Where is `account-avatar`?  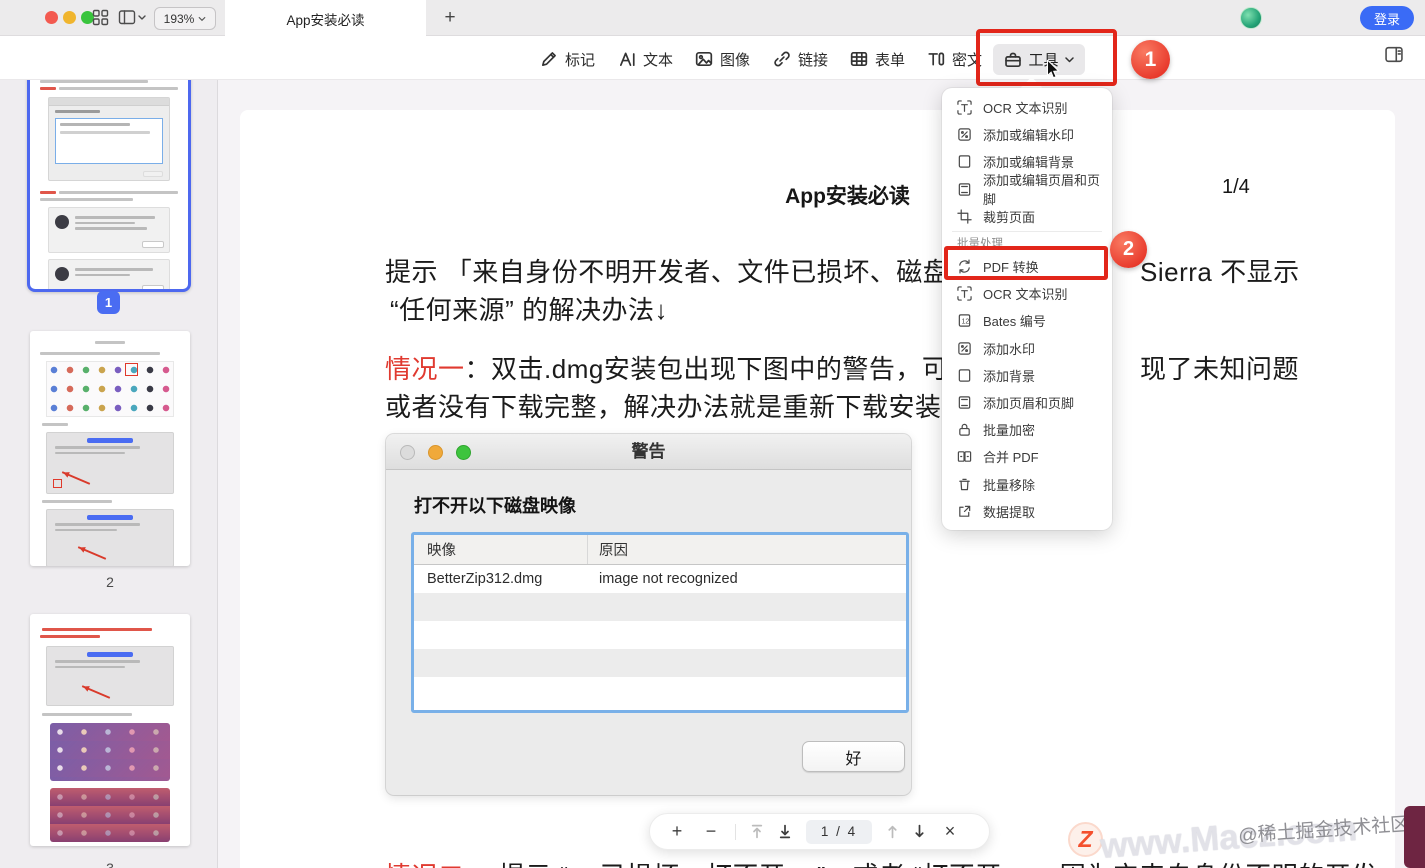 account-avatar is located at coordinates (1251, 18).